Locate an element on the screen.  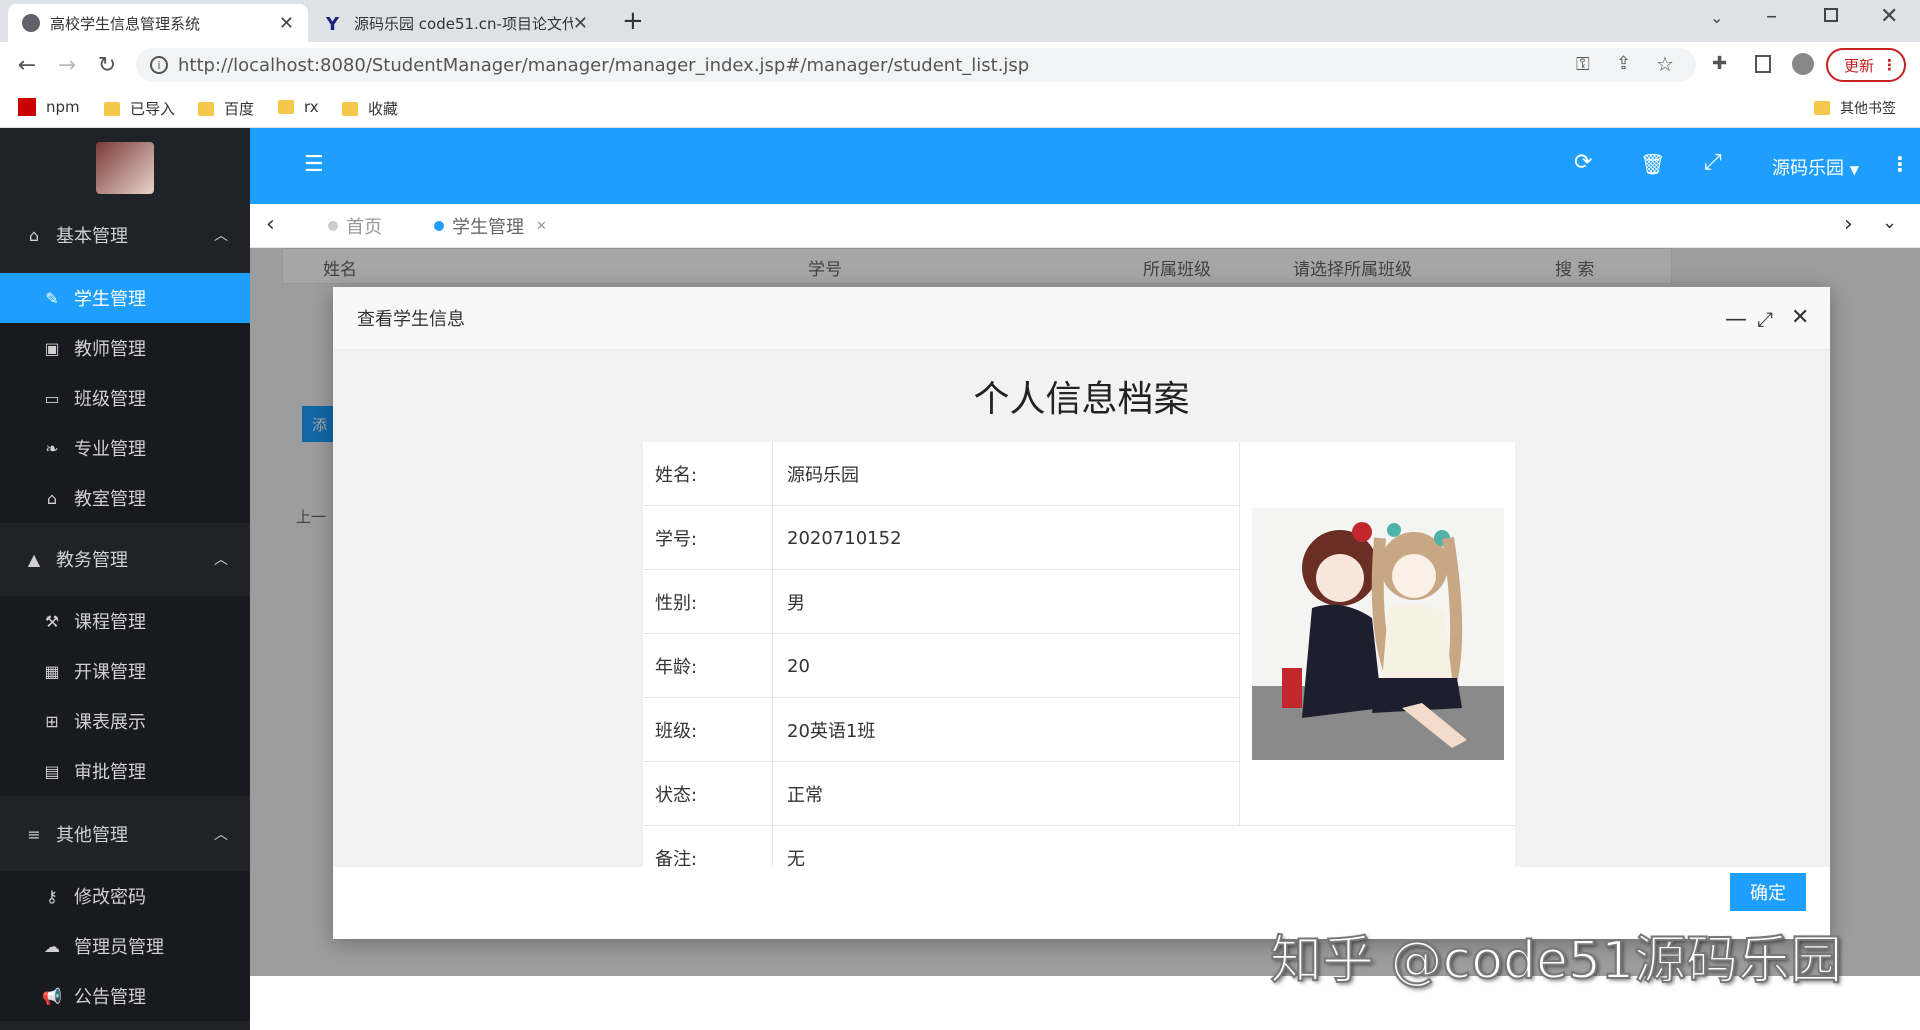
sidebar-item-courses: ⚒ 课程管理 is located at coordinates (125, 621).